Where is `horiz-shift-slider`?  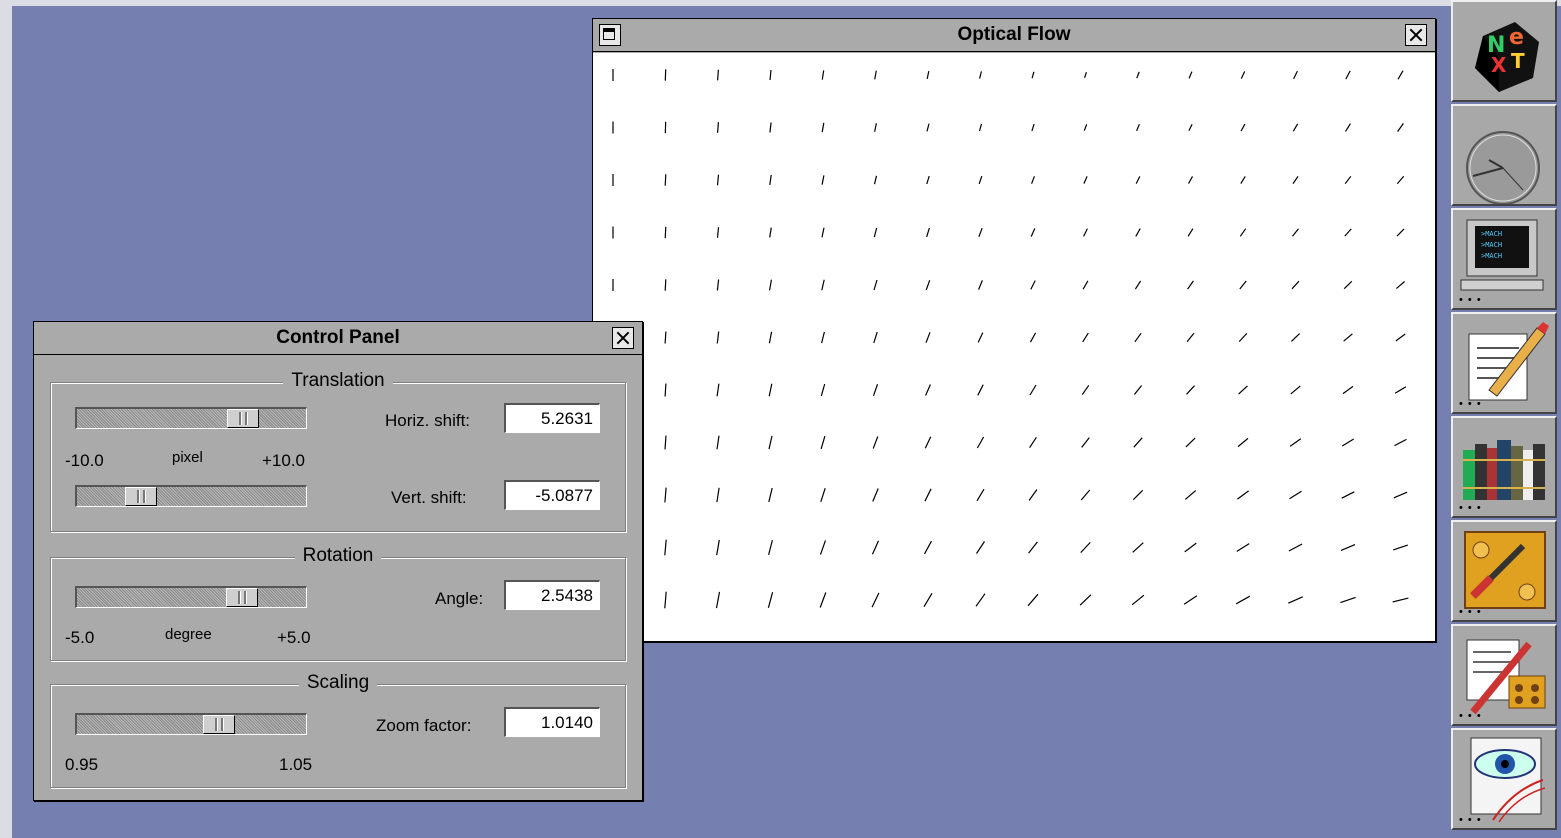 horiz-shift-slider is located at coordinates (191, 418).